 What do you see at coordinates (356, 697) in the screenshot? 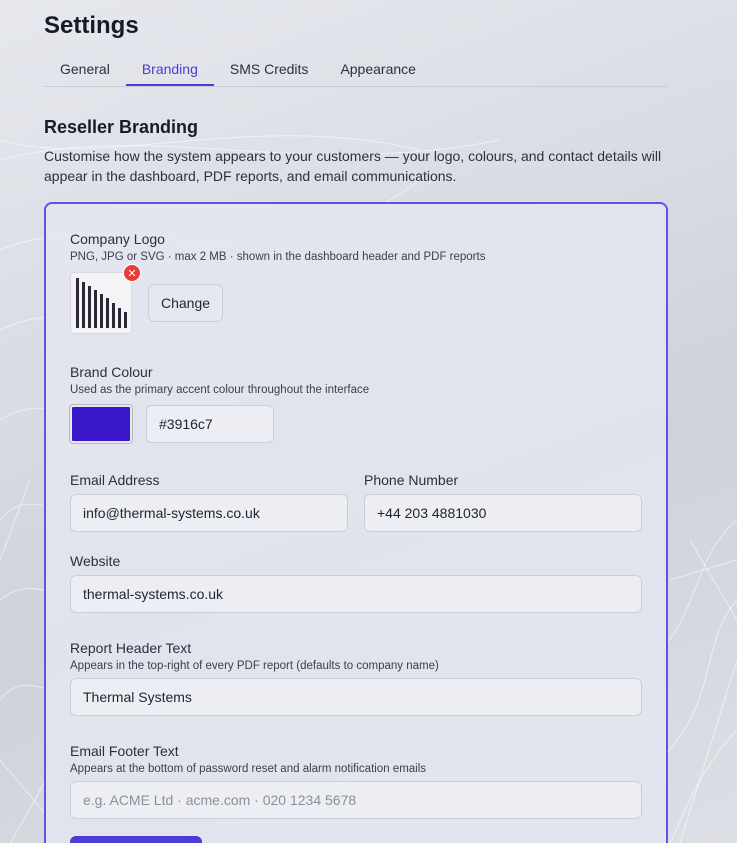
I see `report-header-input: Thermal Systems` at bounding box center [356, 697].